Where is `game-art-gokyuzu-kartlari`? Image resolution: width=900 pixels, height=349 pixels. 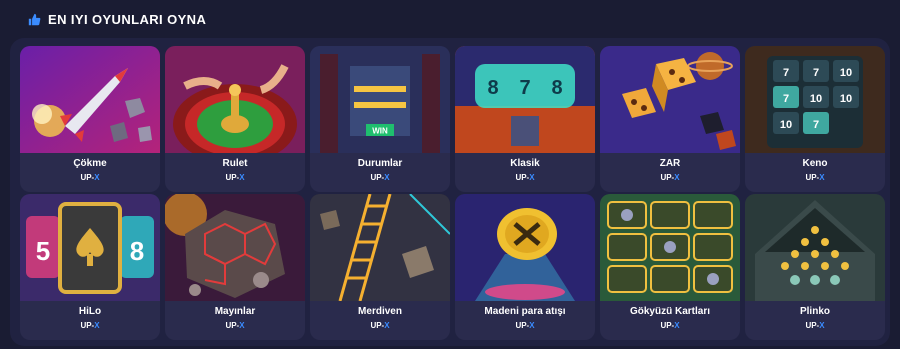
game-art-gokyuzu-kartlari is located at coordinates (670, 247).